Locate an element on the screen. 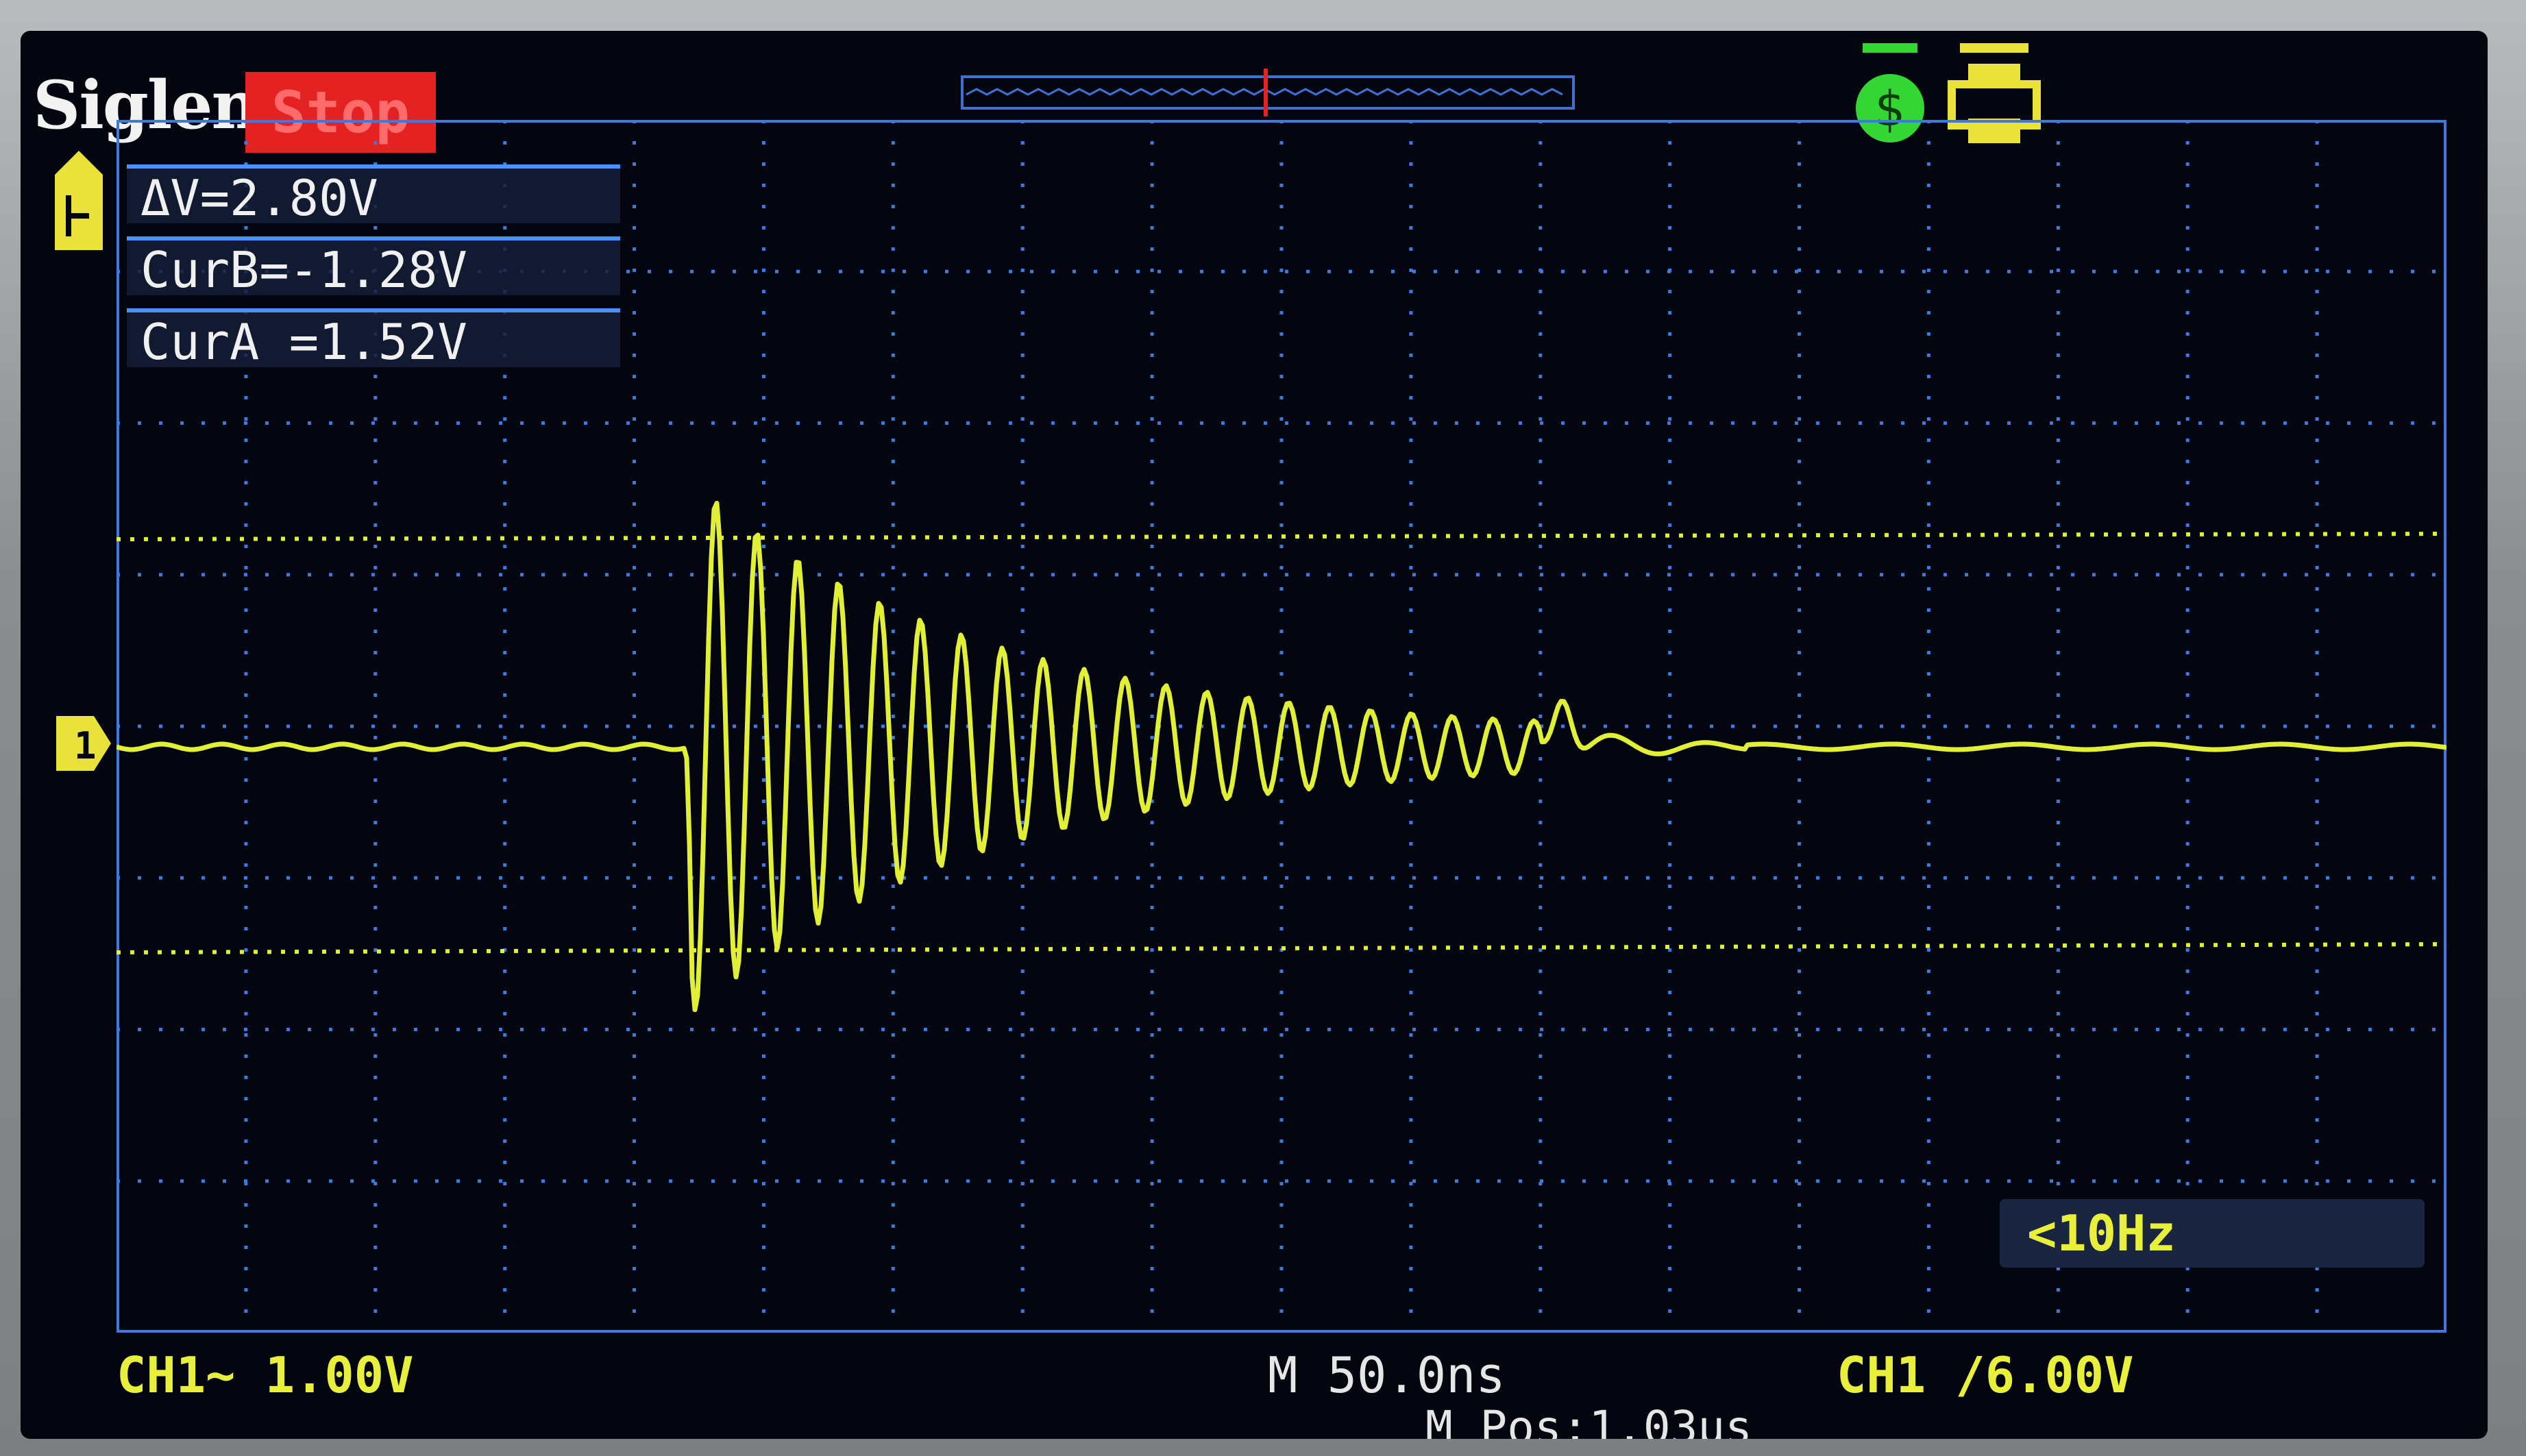 Image resolution: width=2526 pixels, height=1456 pixels. svg-text: 1 is located at coordinates (85, 745).